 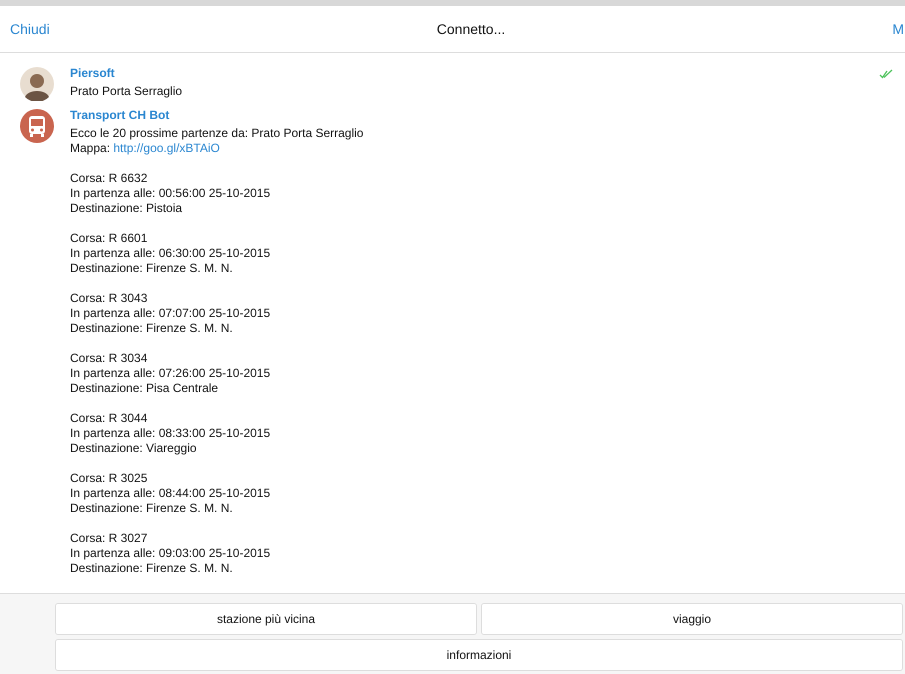 What do you see at coordinates (479, 655) in the screenshot?
I see `reply-button: informazioni` at bounding box center [479, 655].